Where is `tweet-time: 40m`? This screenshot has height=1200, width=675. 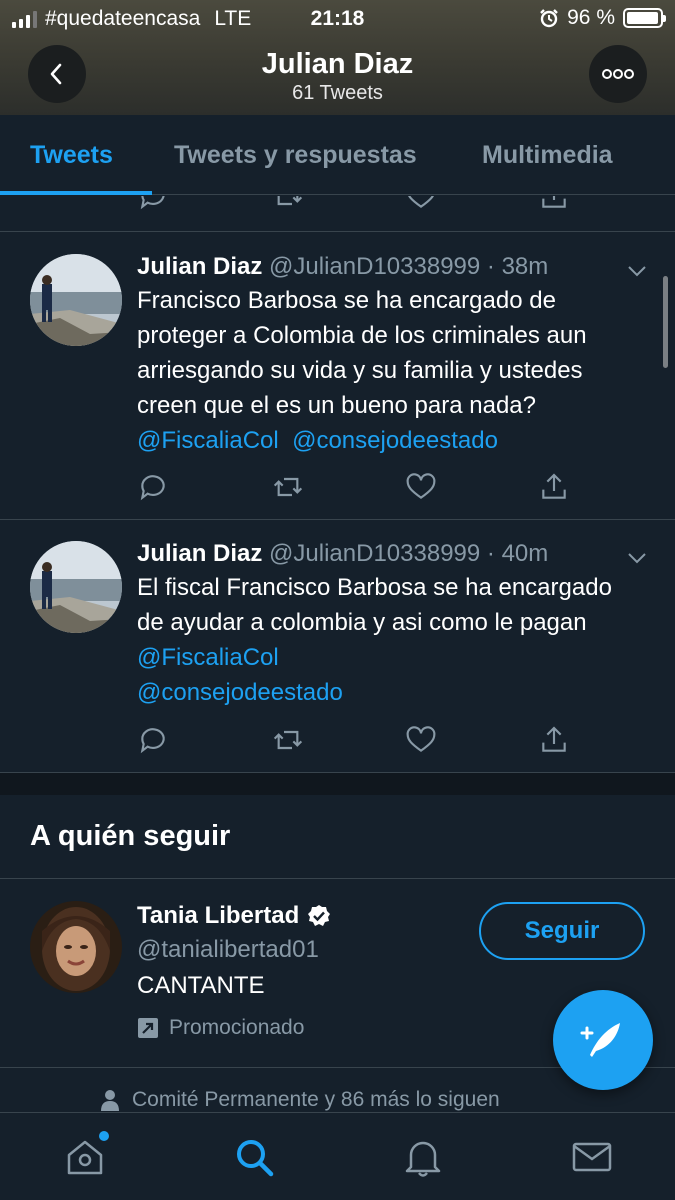 tweet-time: 40m is located at coordinates (525, 553).